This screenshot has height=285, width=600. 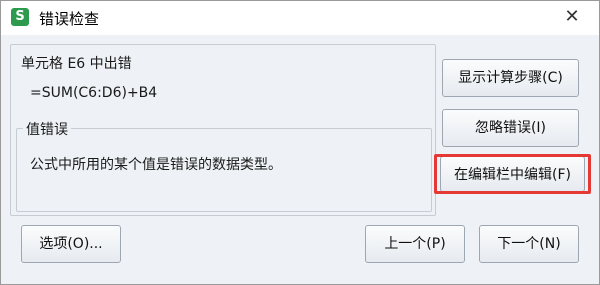 I want to click on ignore-error-button: 忽略错误(I), so click(x=510, y=128).